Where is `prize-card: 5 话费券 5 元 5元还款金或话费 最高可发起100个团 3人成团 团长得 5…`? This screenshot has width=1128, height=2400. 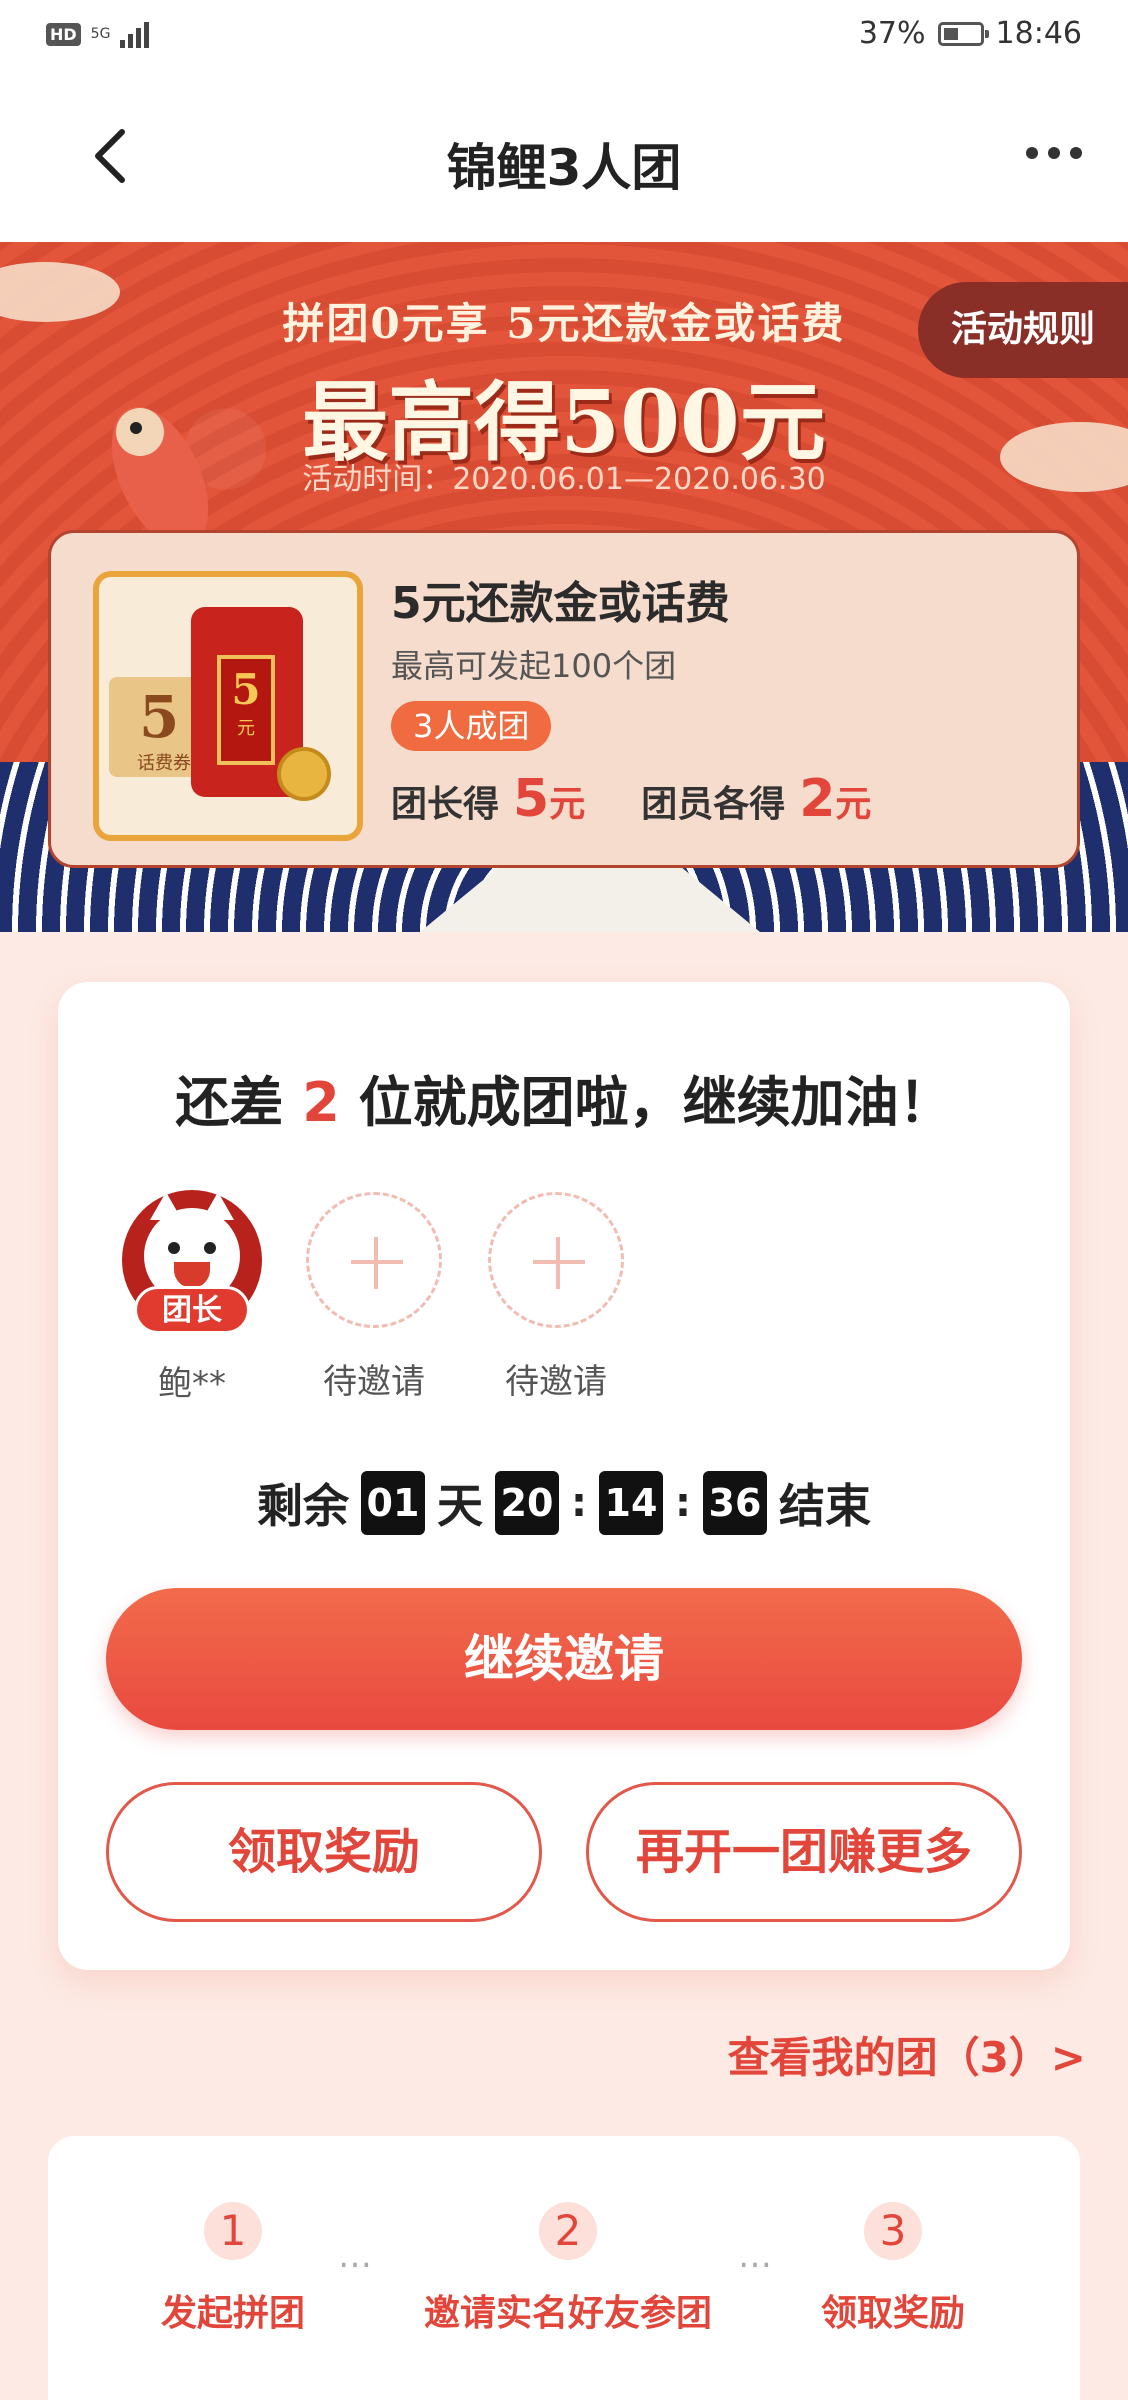 prize-card: 5 话费券 5 元 5元还款金或话费 最高可发起100个团 3人成团 团长得 5… is located at coordinates (564, 699).